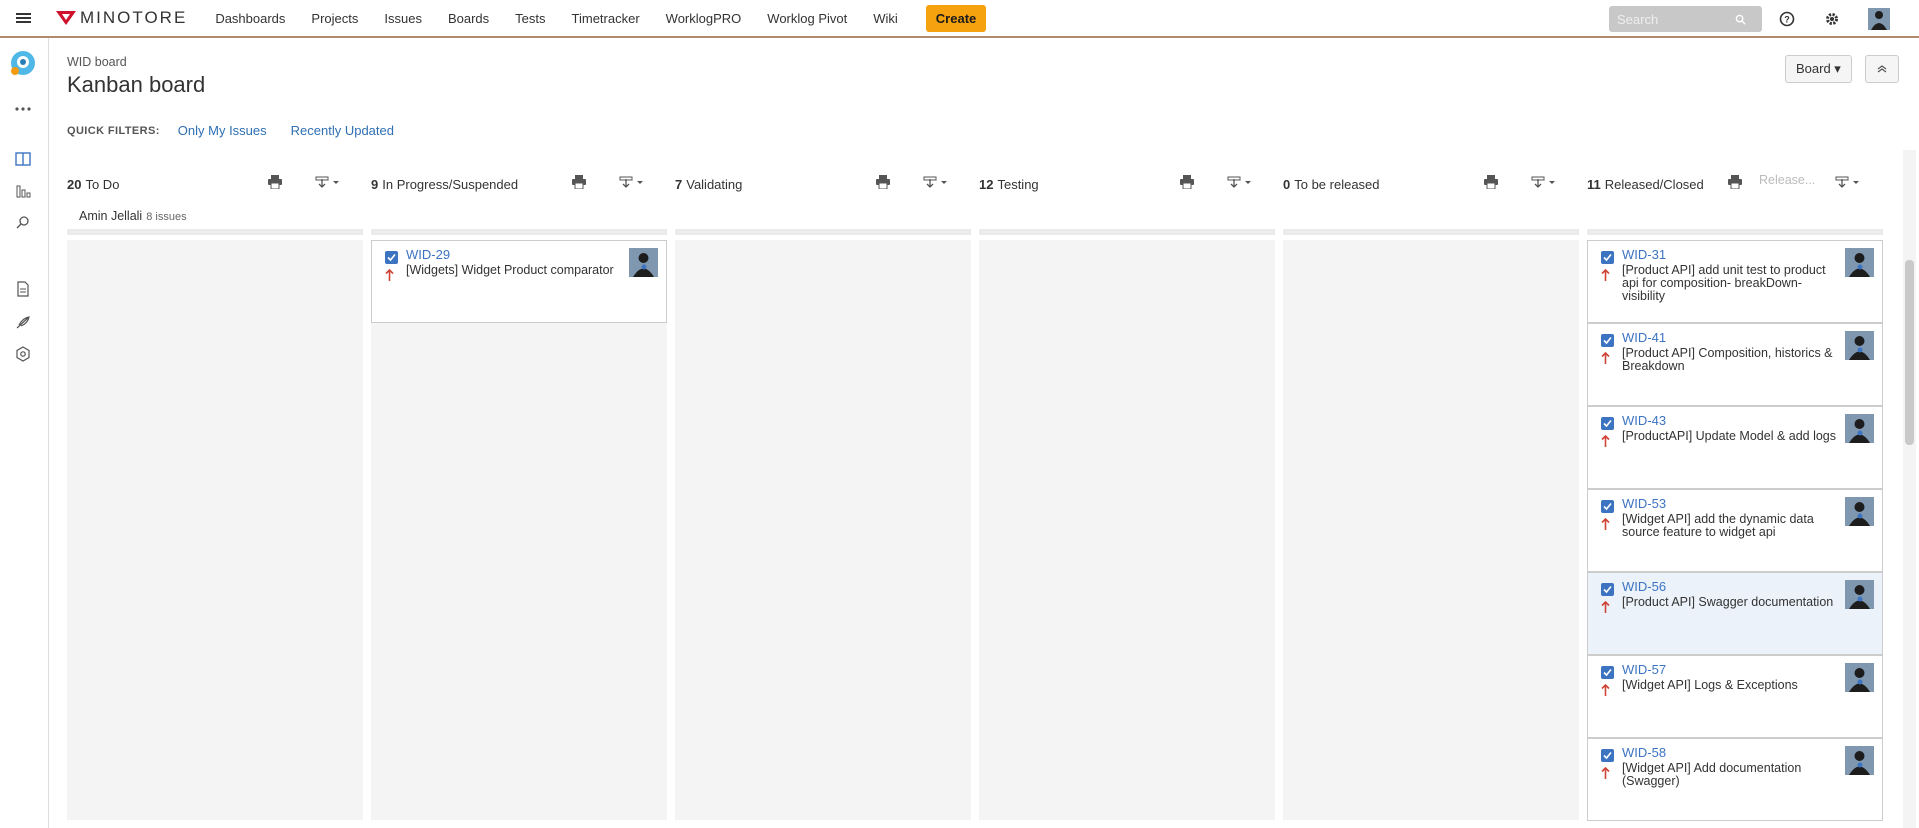  What do you see at coordinates (102, 184) in the screenshot?
I see `column-name: To Do` at bounding box center [102, 184].